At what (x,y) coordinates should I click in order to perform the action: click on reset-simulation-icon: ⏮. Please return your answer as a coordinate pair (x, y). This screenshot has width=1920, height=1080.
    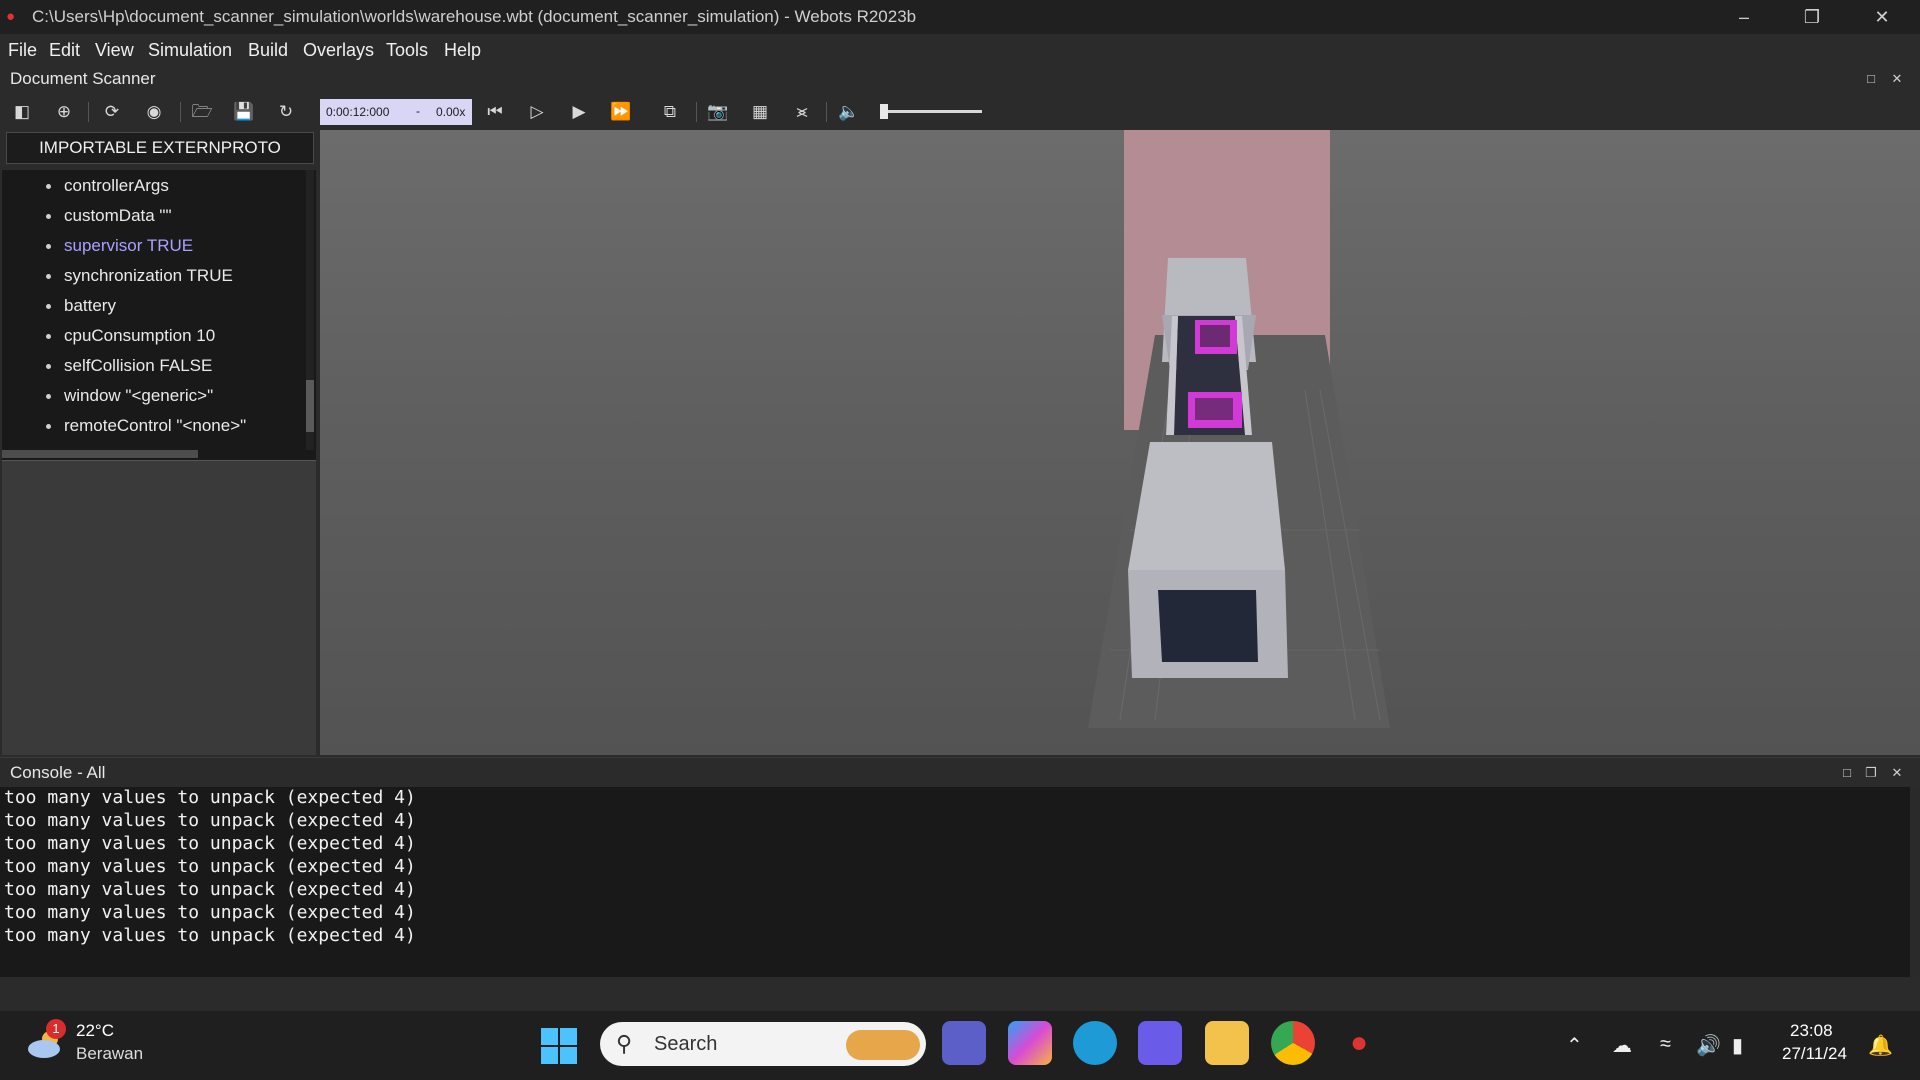
    Looking at the image, I should click on (495, 112).